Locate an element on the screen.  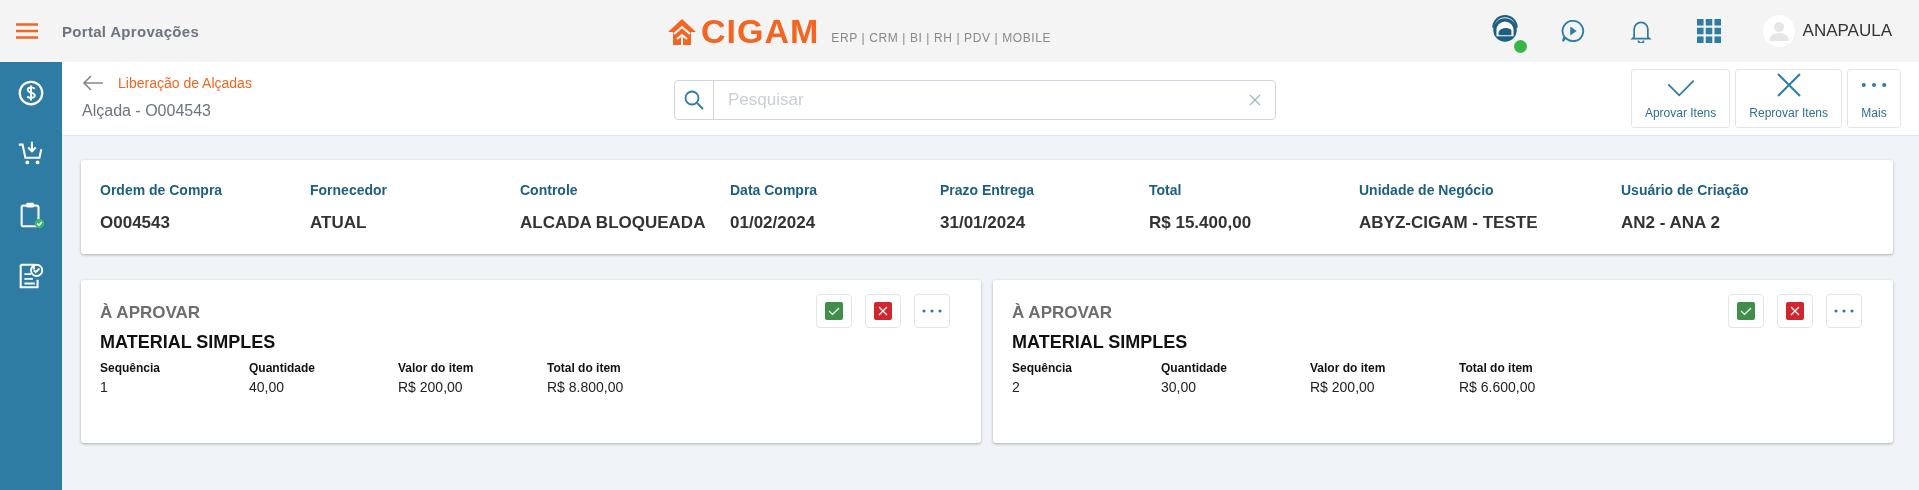
page-title: Alçada - O004543 is located at coordinates (147, 111).